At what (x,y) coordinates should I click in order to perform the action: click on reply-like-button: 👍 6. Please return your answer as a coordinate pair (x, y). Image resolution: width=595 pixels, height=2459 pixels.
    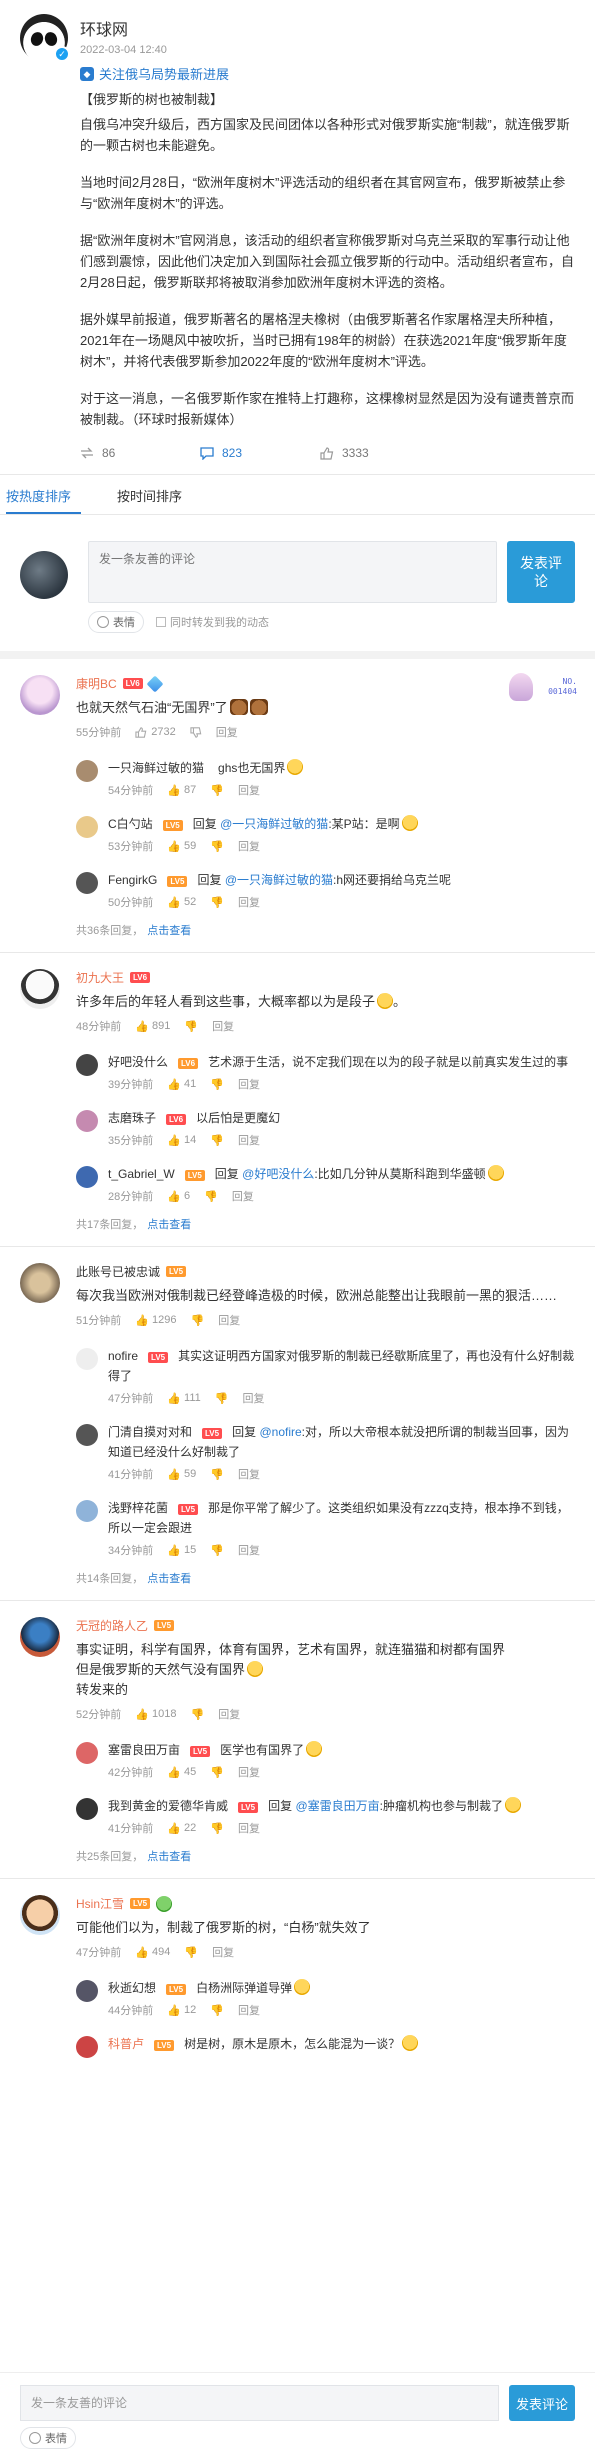
    Looking at the image, I should click on (178, 1196).